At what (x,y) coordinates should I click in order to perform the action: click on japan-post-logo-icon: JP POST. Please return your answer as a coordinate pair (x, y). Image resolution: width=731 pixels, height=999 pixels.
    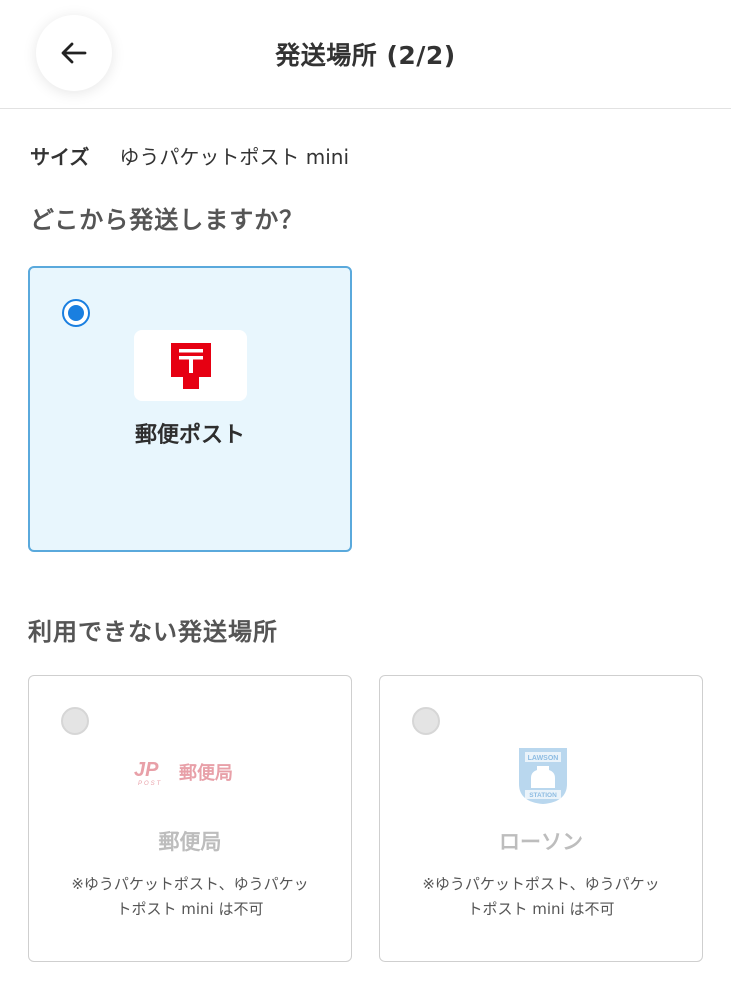
    Looking at the image, I should click on (148, 773).